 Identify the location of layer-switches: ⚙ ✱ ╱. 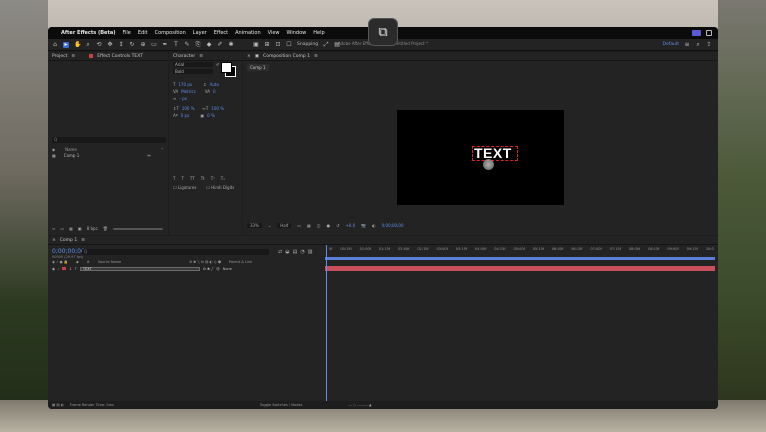
(208, 269).